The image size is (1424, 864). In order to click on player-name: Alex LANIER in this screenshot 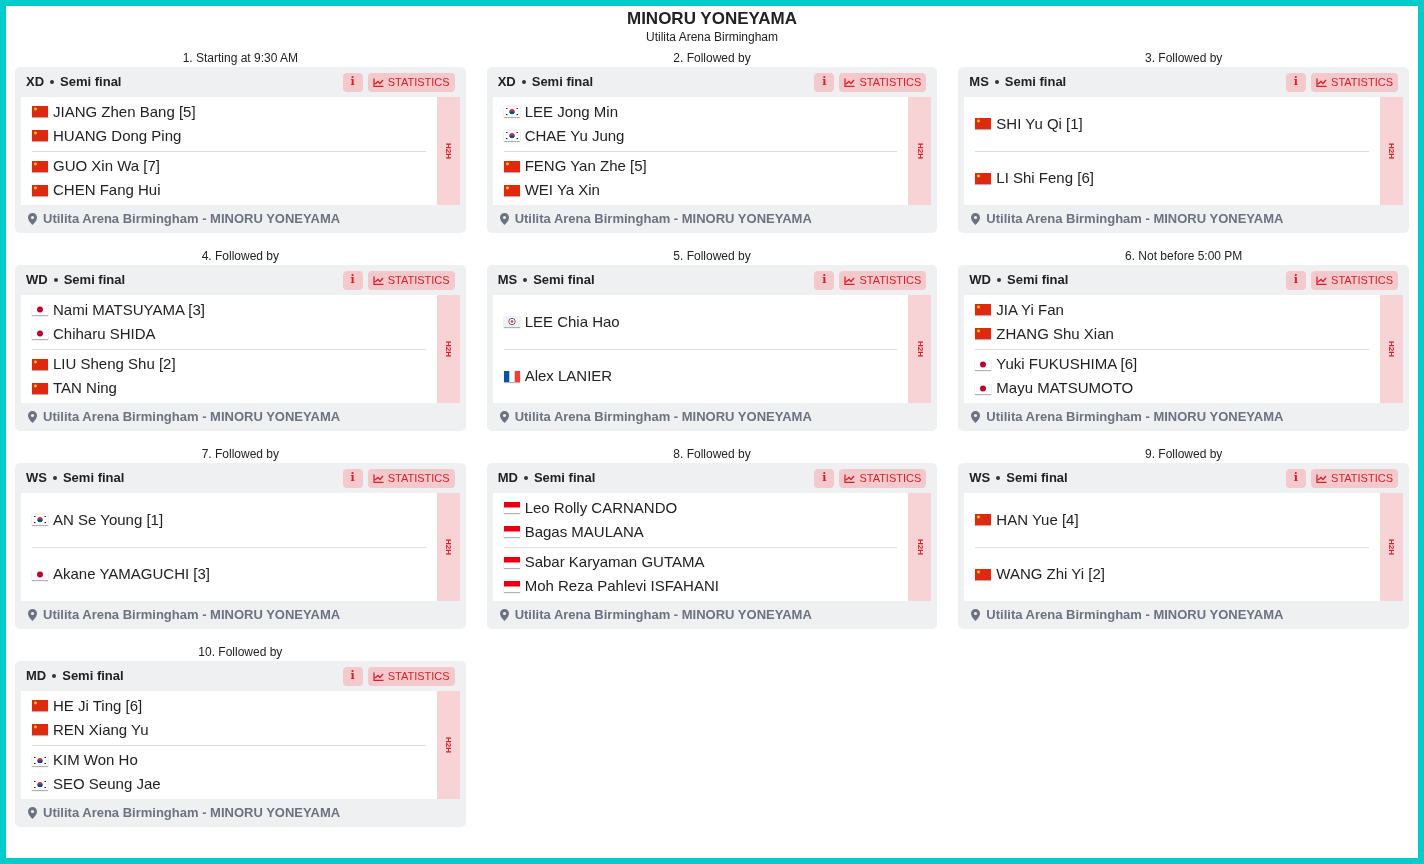, I will do `click(568, 376)`.